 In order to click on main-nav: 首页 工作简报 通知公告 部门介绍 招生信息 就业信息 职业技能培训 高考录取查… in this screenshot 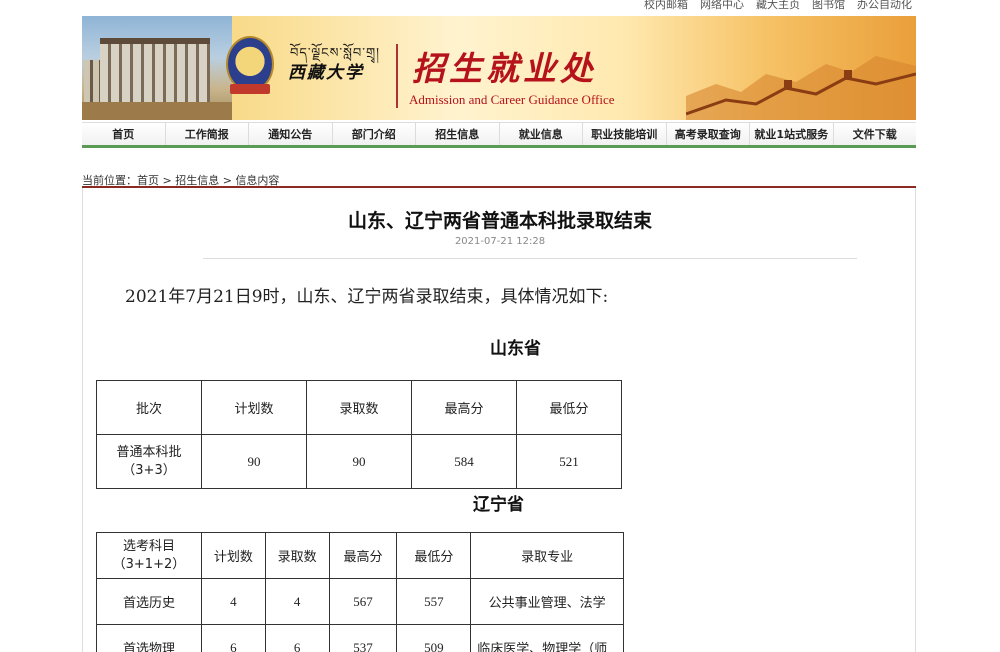, I will do `click(499, 135)`.